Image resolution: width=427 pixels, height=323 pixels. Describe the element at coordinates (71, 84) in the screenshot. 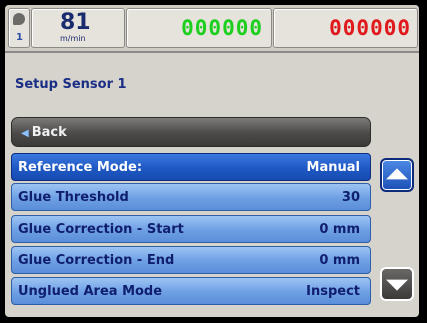

I see `page-title: Setup Sensor 1` at that location.